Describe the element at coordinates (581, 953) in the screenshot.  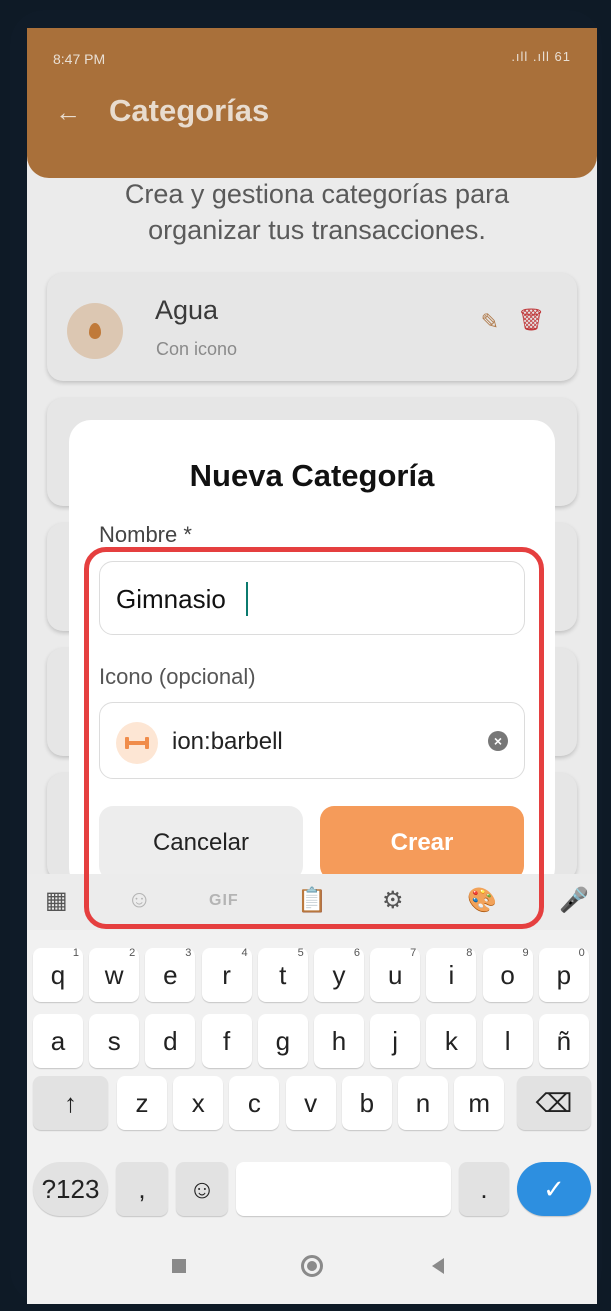
I see `key-hint: 0` at that location.